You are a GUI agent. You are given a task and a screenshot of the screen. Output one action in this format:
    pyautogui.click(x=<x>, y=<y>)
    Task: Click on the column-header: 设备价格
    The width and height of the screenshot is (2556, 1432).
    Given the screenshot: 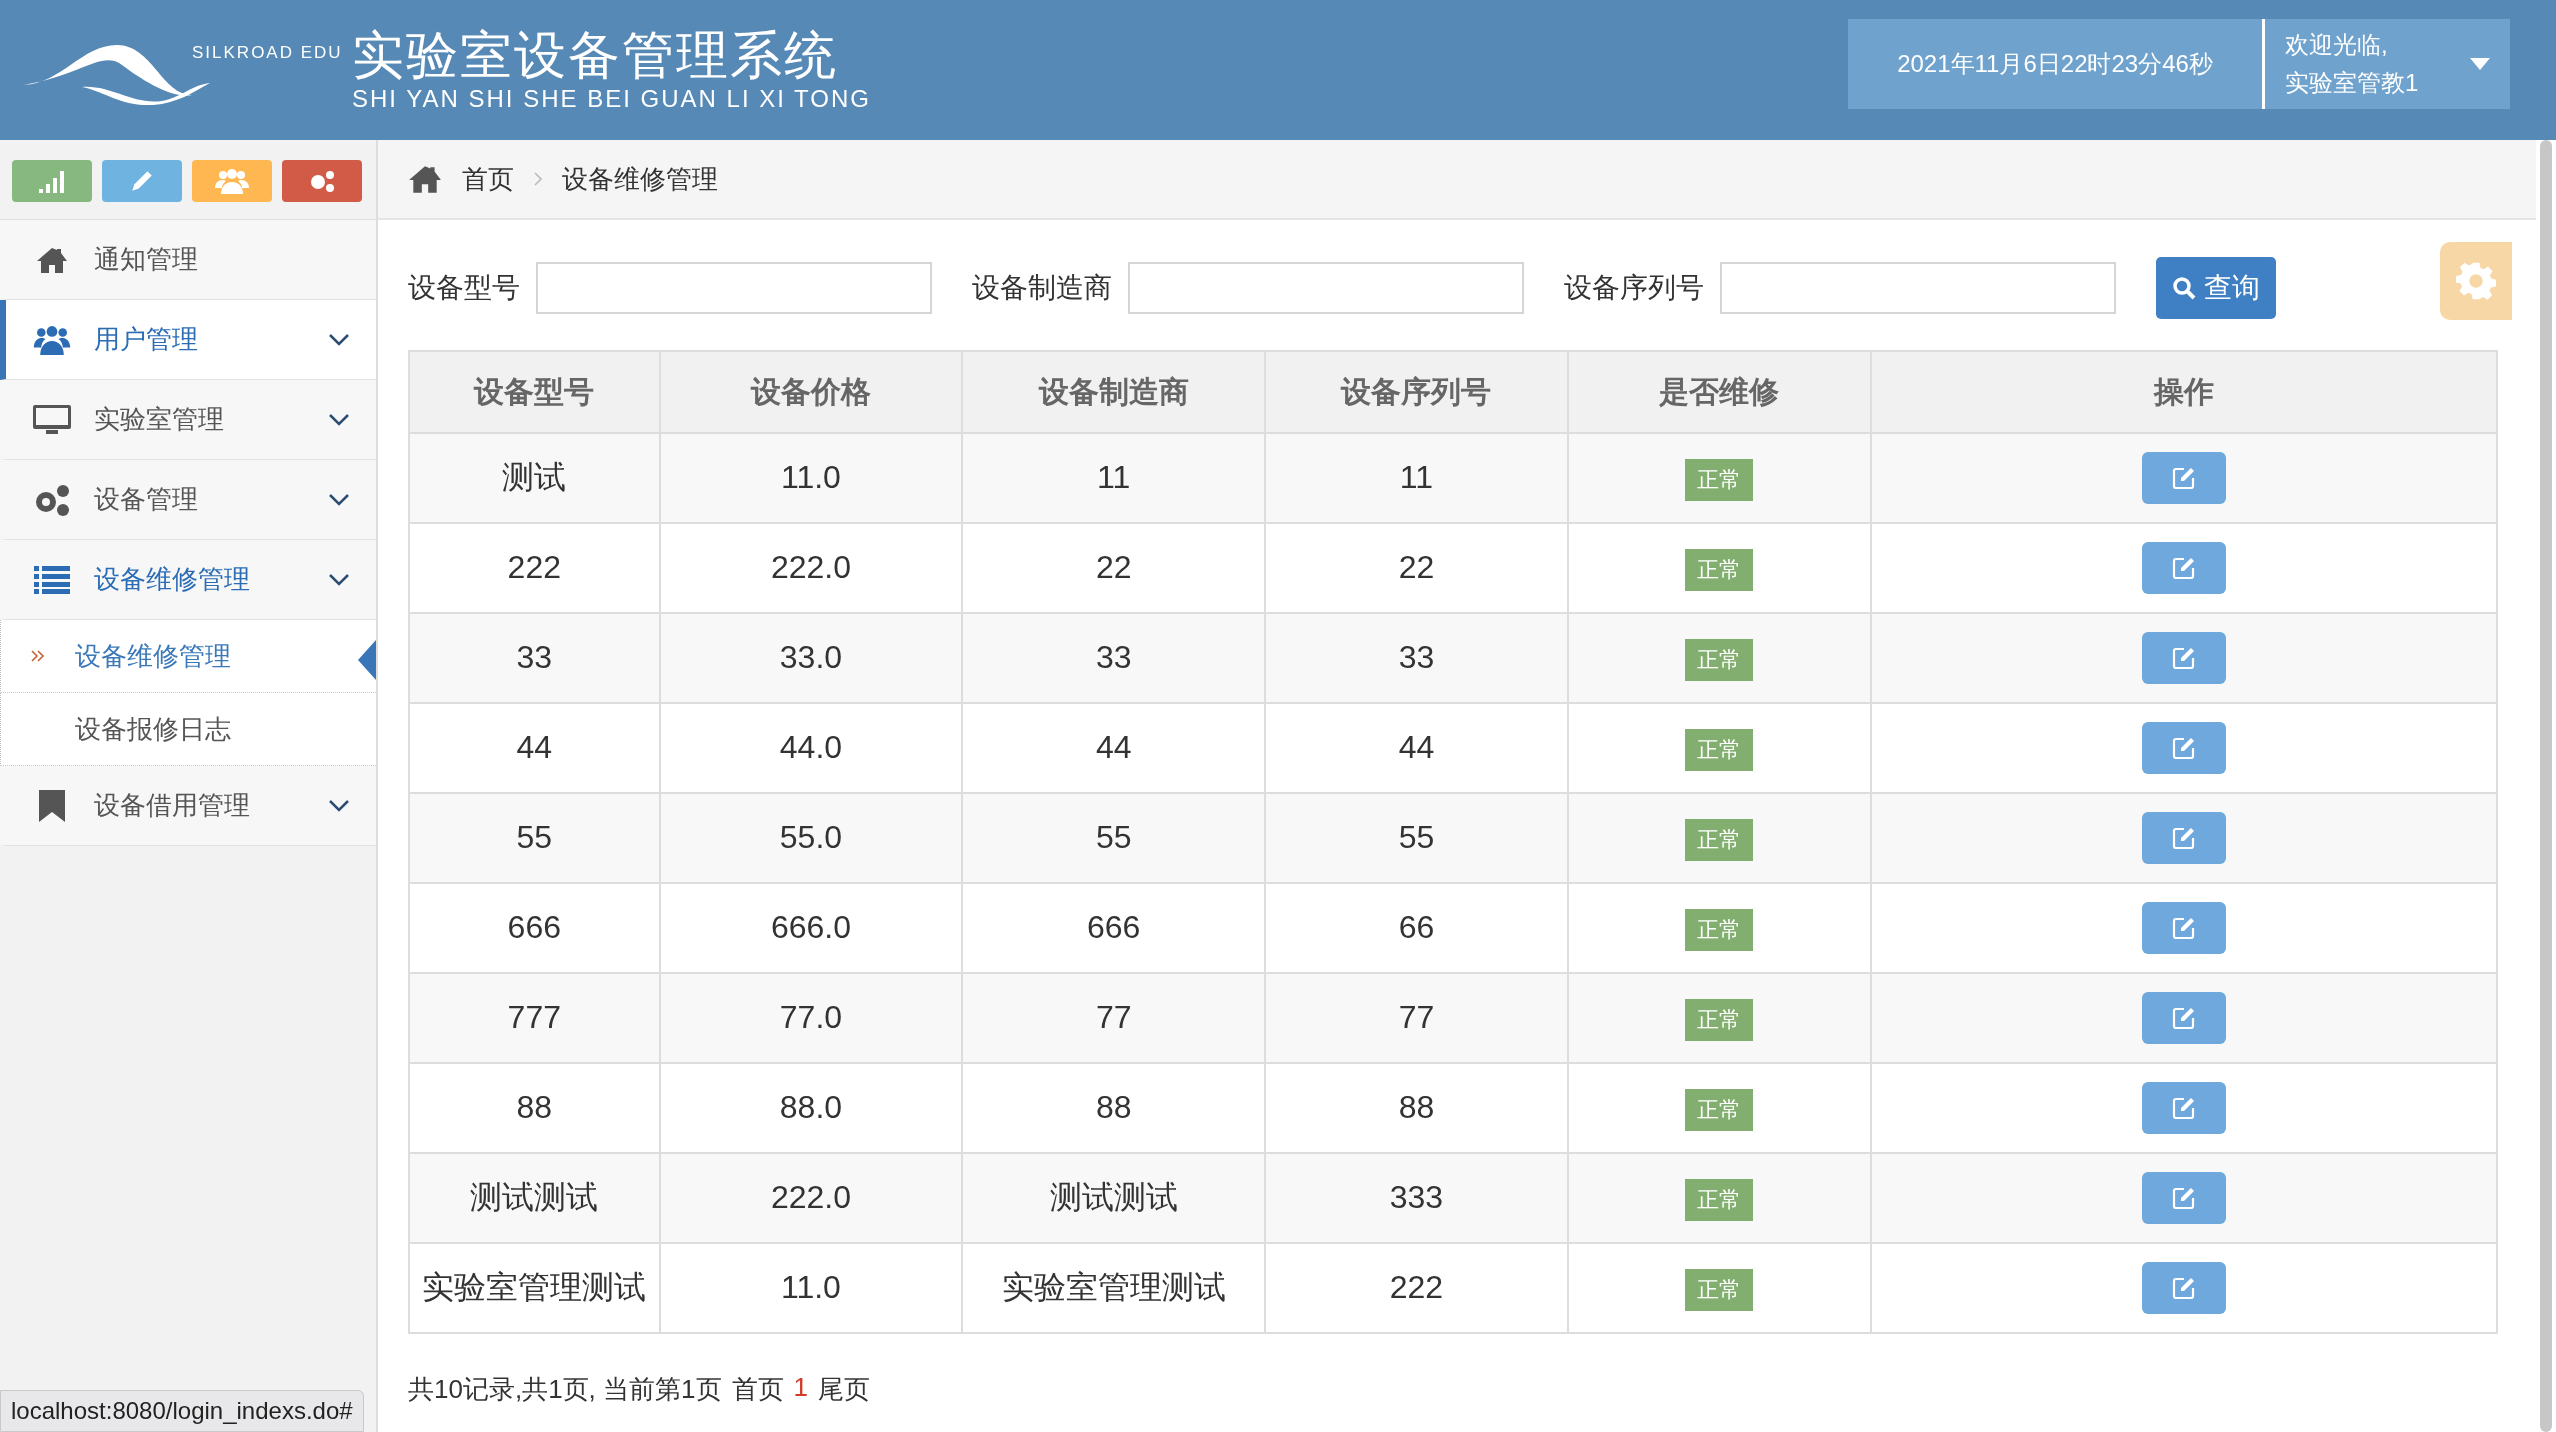 What is the action you would take?
    pyautogui.click(x=811, y=392)
    